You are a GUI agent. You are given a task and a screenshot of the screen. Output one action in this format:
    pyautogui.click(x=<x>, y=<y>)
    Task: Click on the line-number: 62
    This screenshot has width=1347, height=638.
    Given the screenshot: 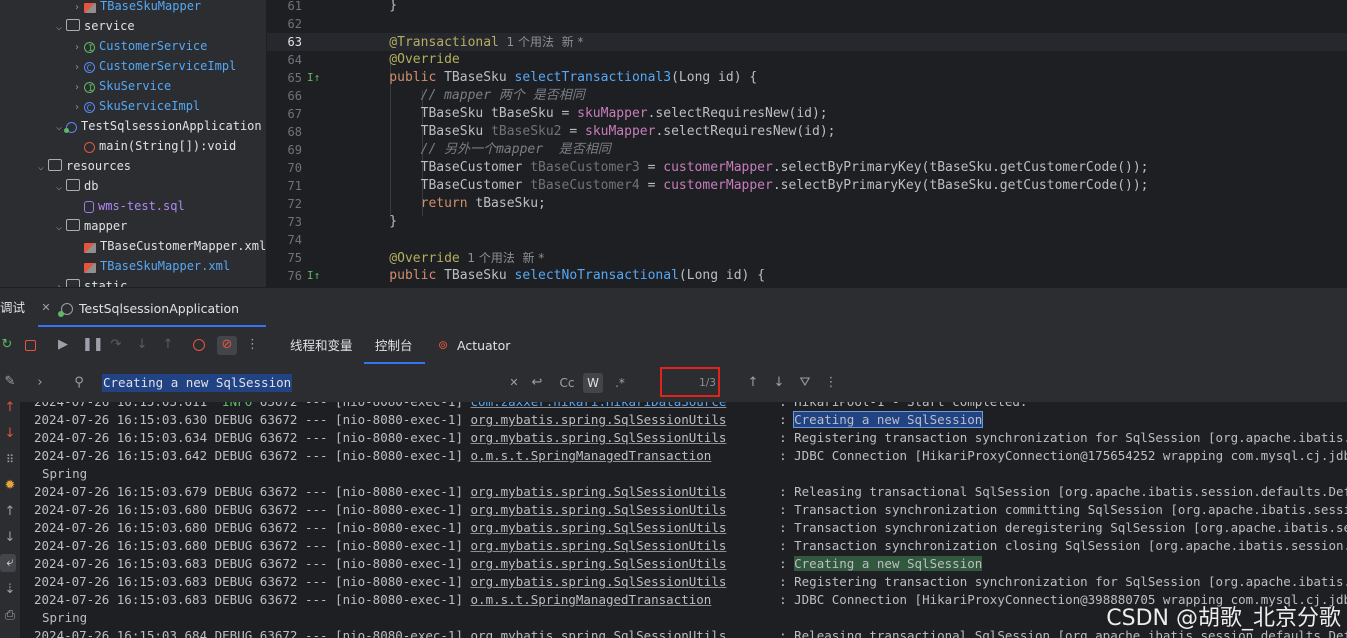 What is the action you would take?
    pyautogui.click(x=294, y=24)
    